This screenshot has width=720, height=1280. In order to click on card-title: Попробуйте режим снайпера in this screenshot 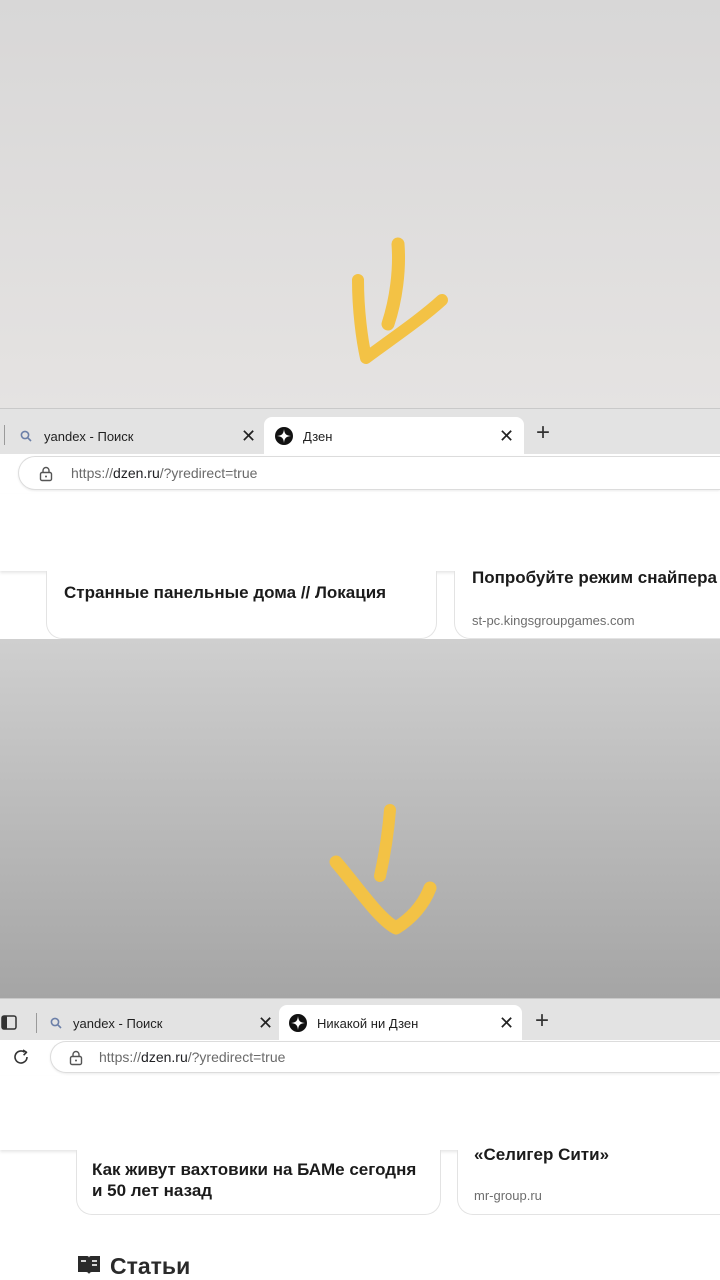, I will do `click(594, 577)`.